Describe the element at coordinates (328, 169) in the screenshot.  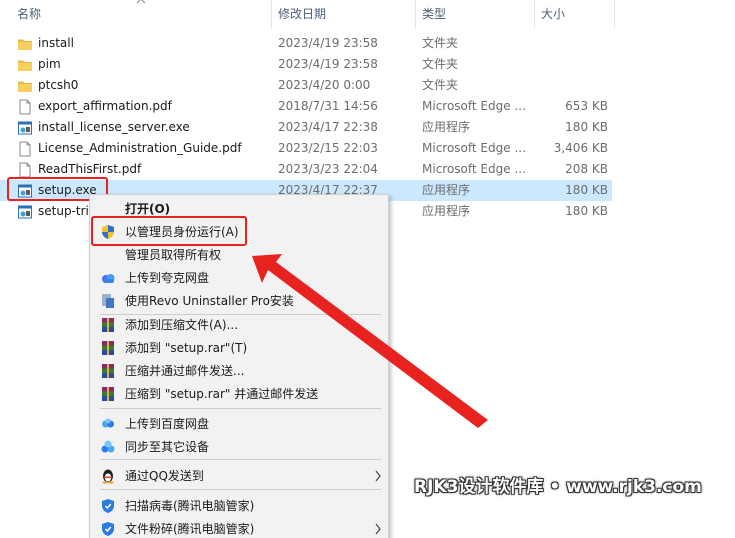
I see `file-date: 2023/3/23 22:04` at that location.